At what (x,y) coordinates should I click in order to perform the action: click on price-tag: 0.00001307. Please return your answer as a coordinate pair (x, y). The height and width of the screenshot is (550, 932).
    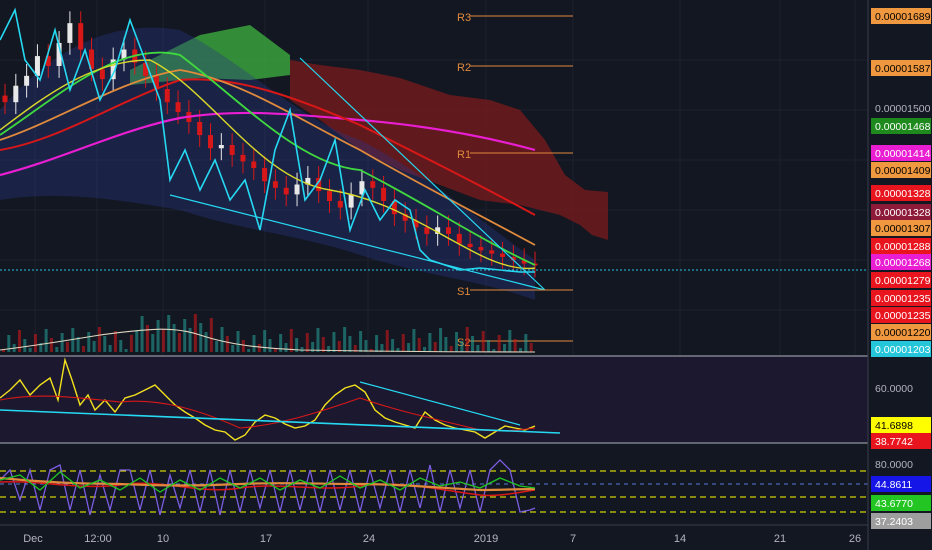
    Looking at the image, I should click on (903, 229).